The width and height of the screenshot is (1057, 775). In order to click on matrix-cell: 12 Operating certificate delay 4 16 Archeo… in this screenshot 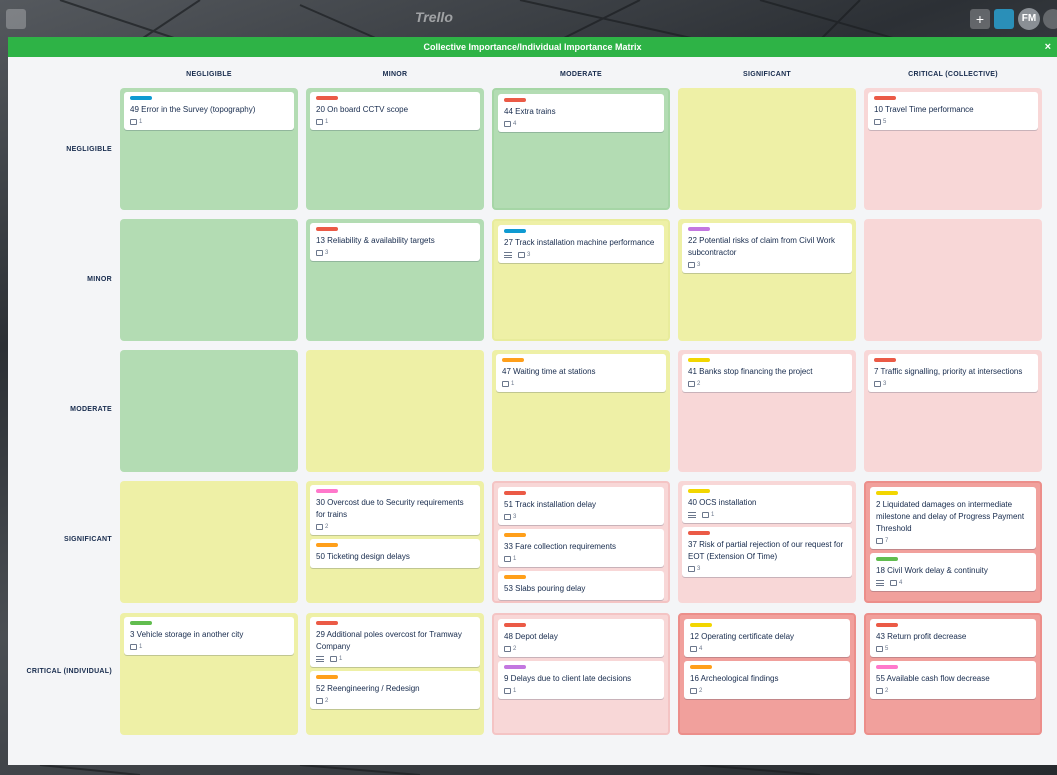, I will do `click(767, 674)`.